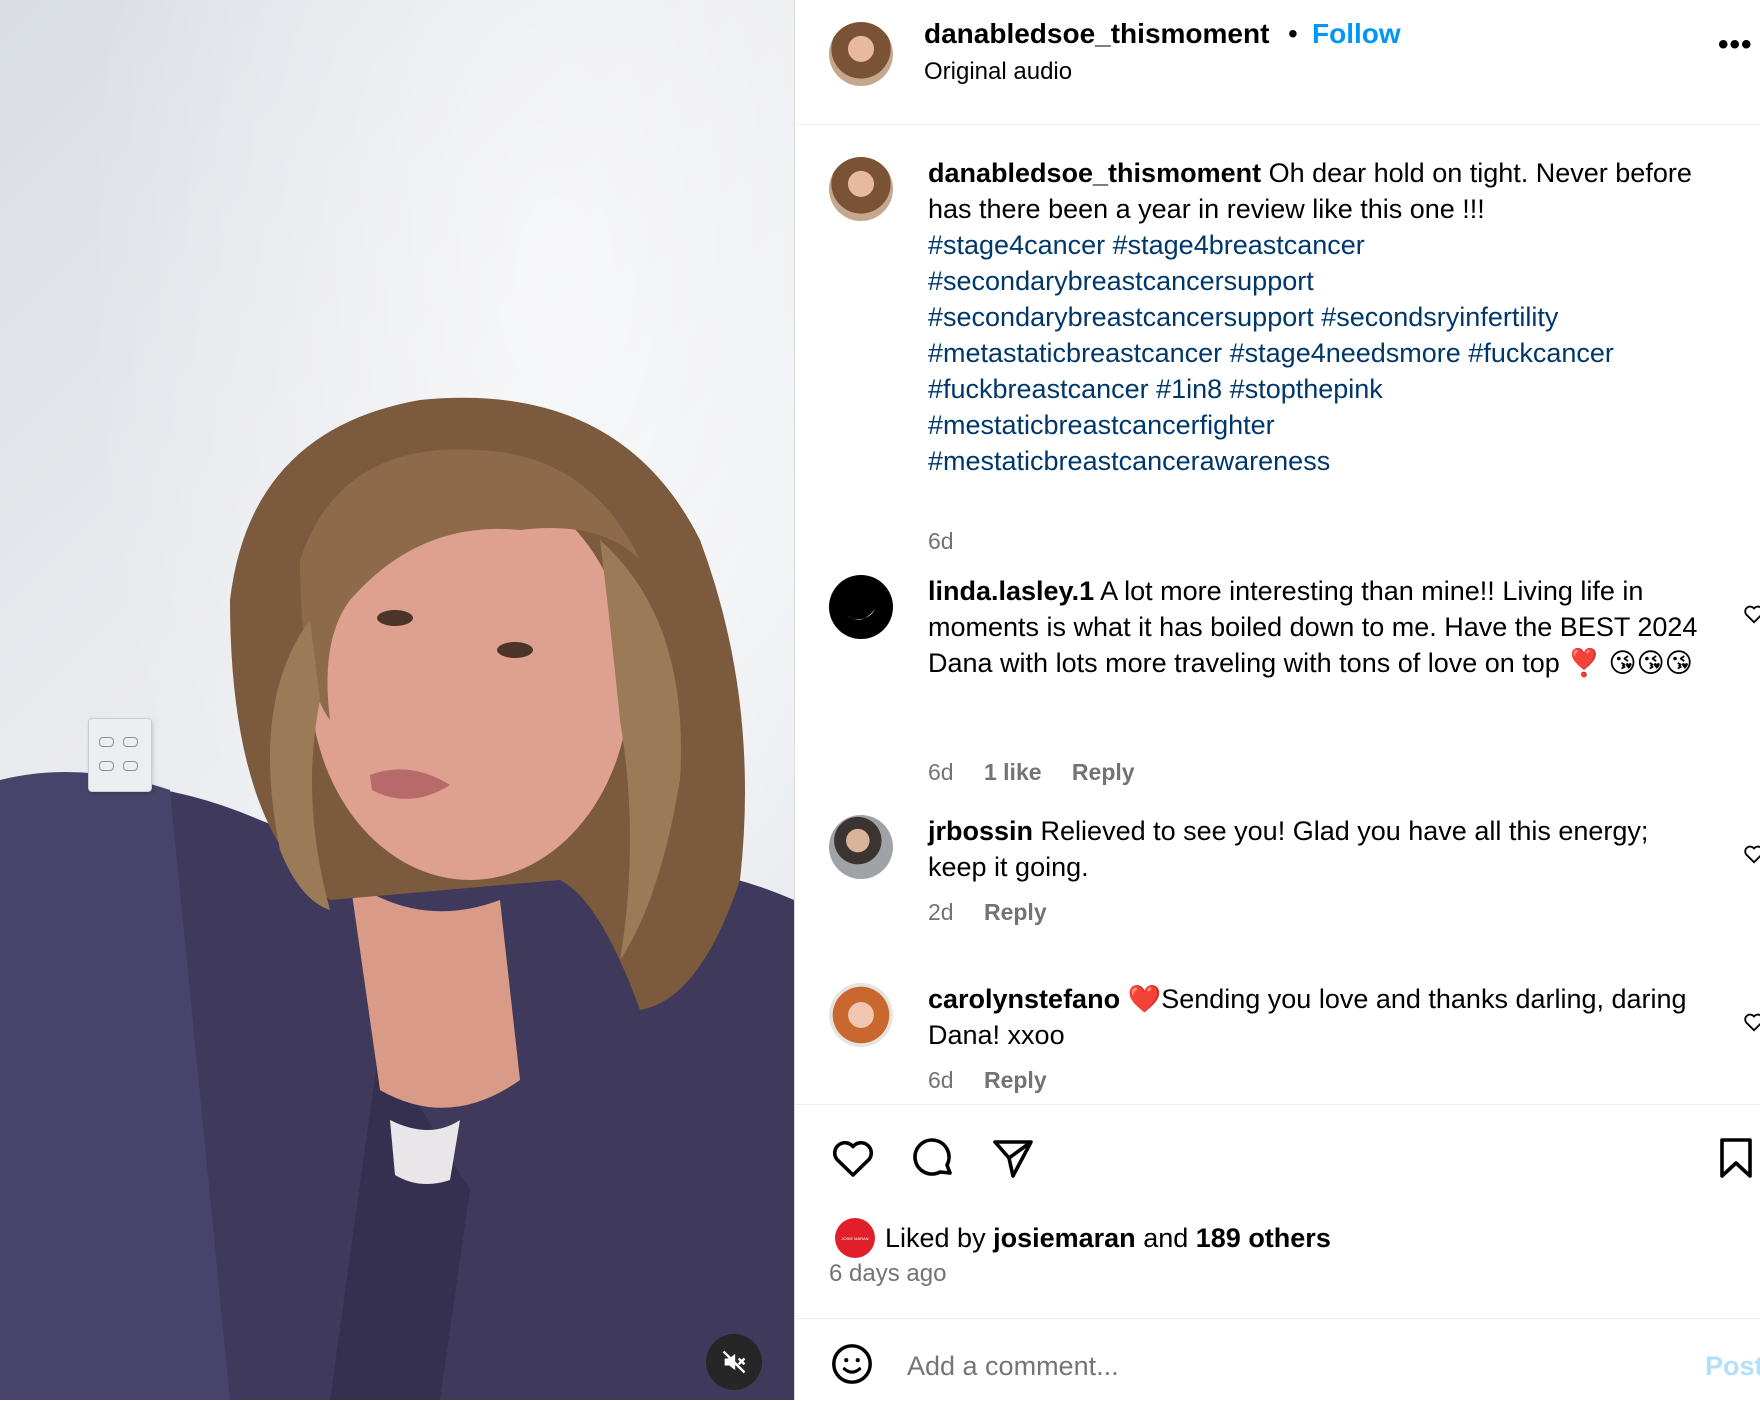 The image size is (1760, 1401). I want to click on comment-likes-count: 1 like, so click(1013, 772).